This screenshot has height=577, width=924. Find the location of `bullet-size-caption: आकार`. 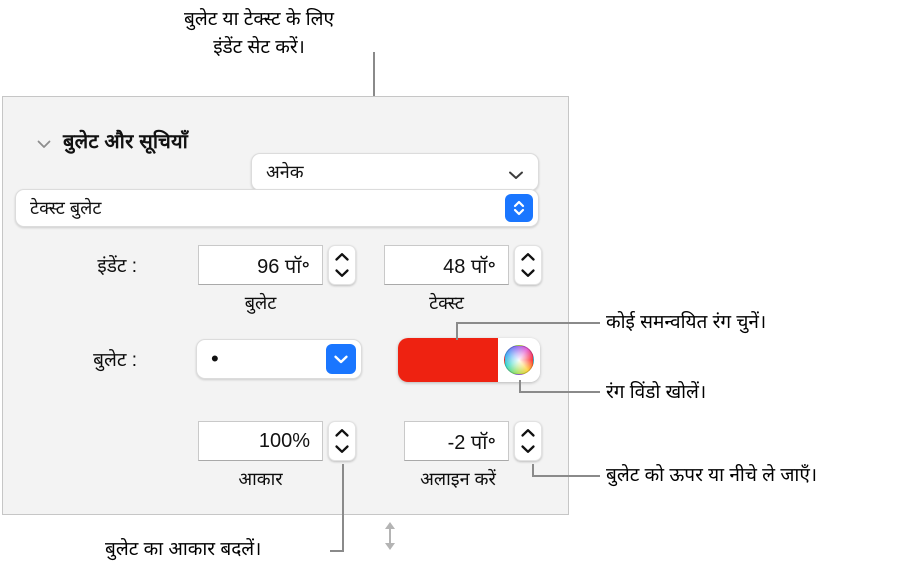

bullet-size-caption: आकार is located at coordinates (260, 479).